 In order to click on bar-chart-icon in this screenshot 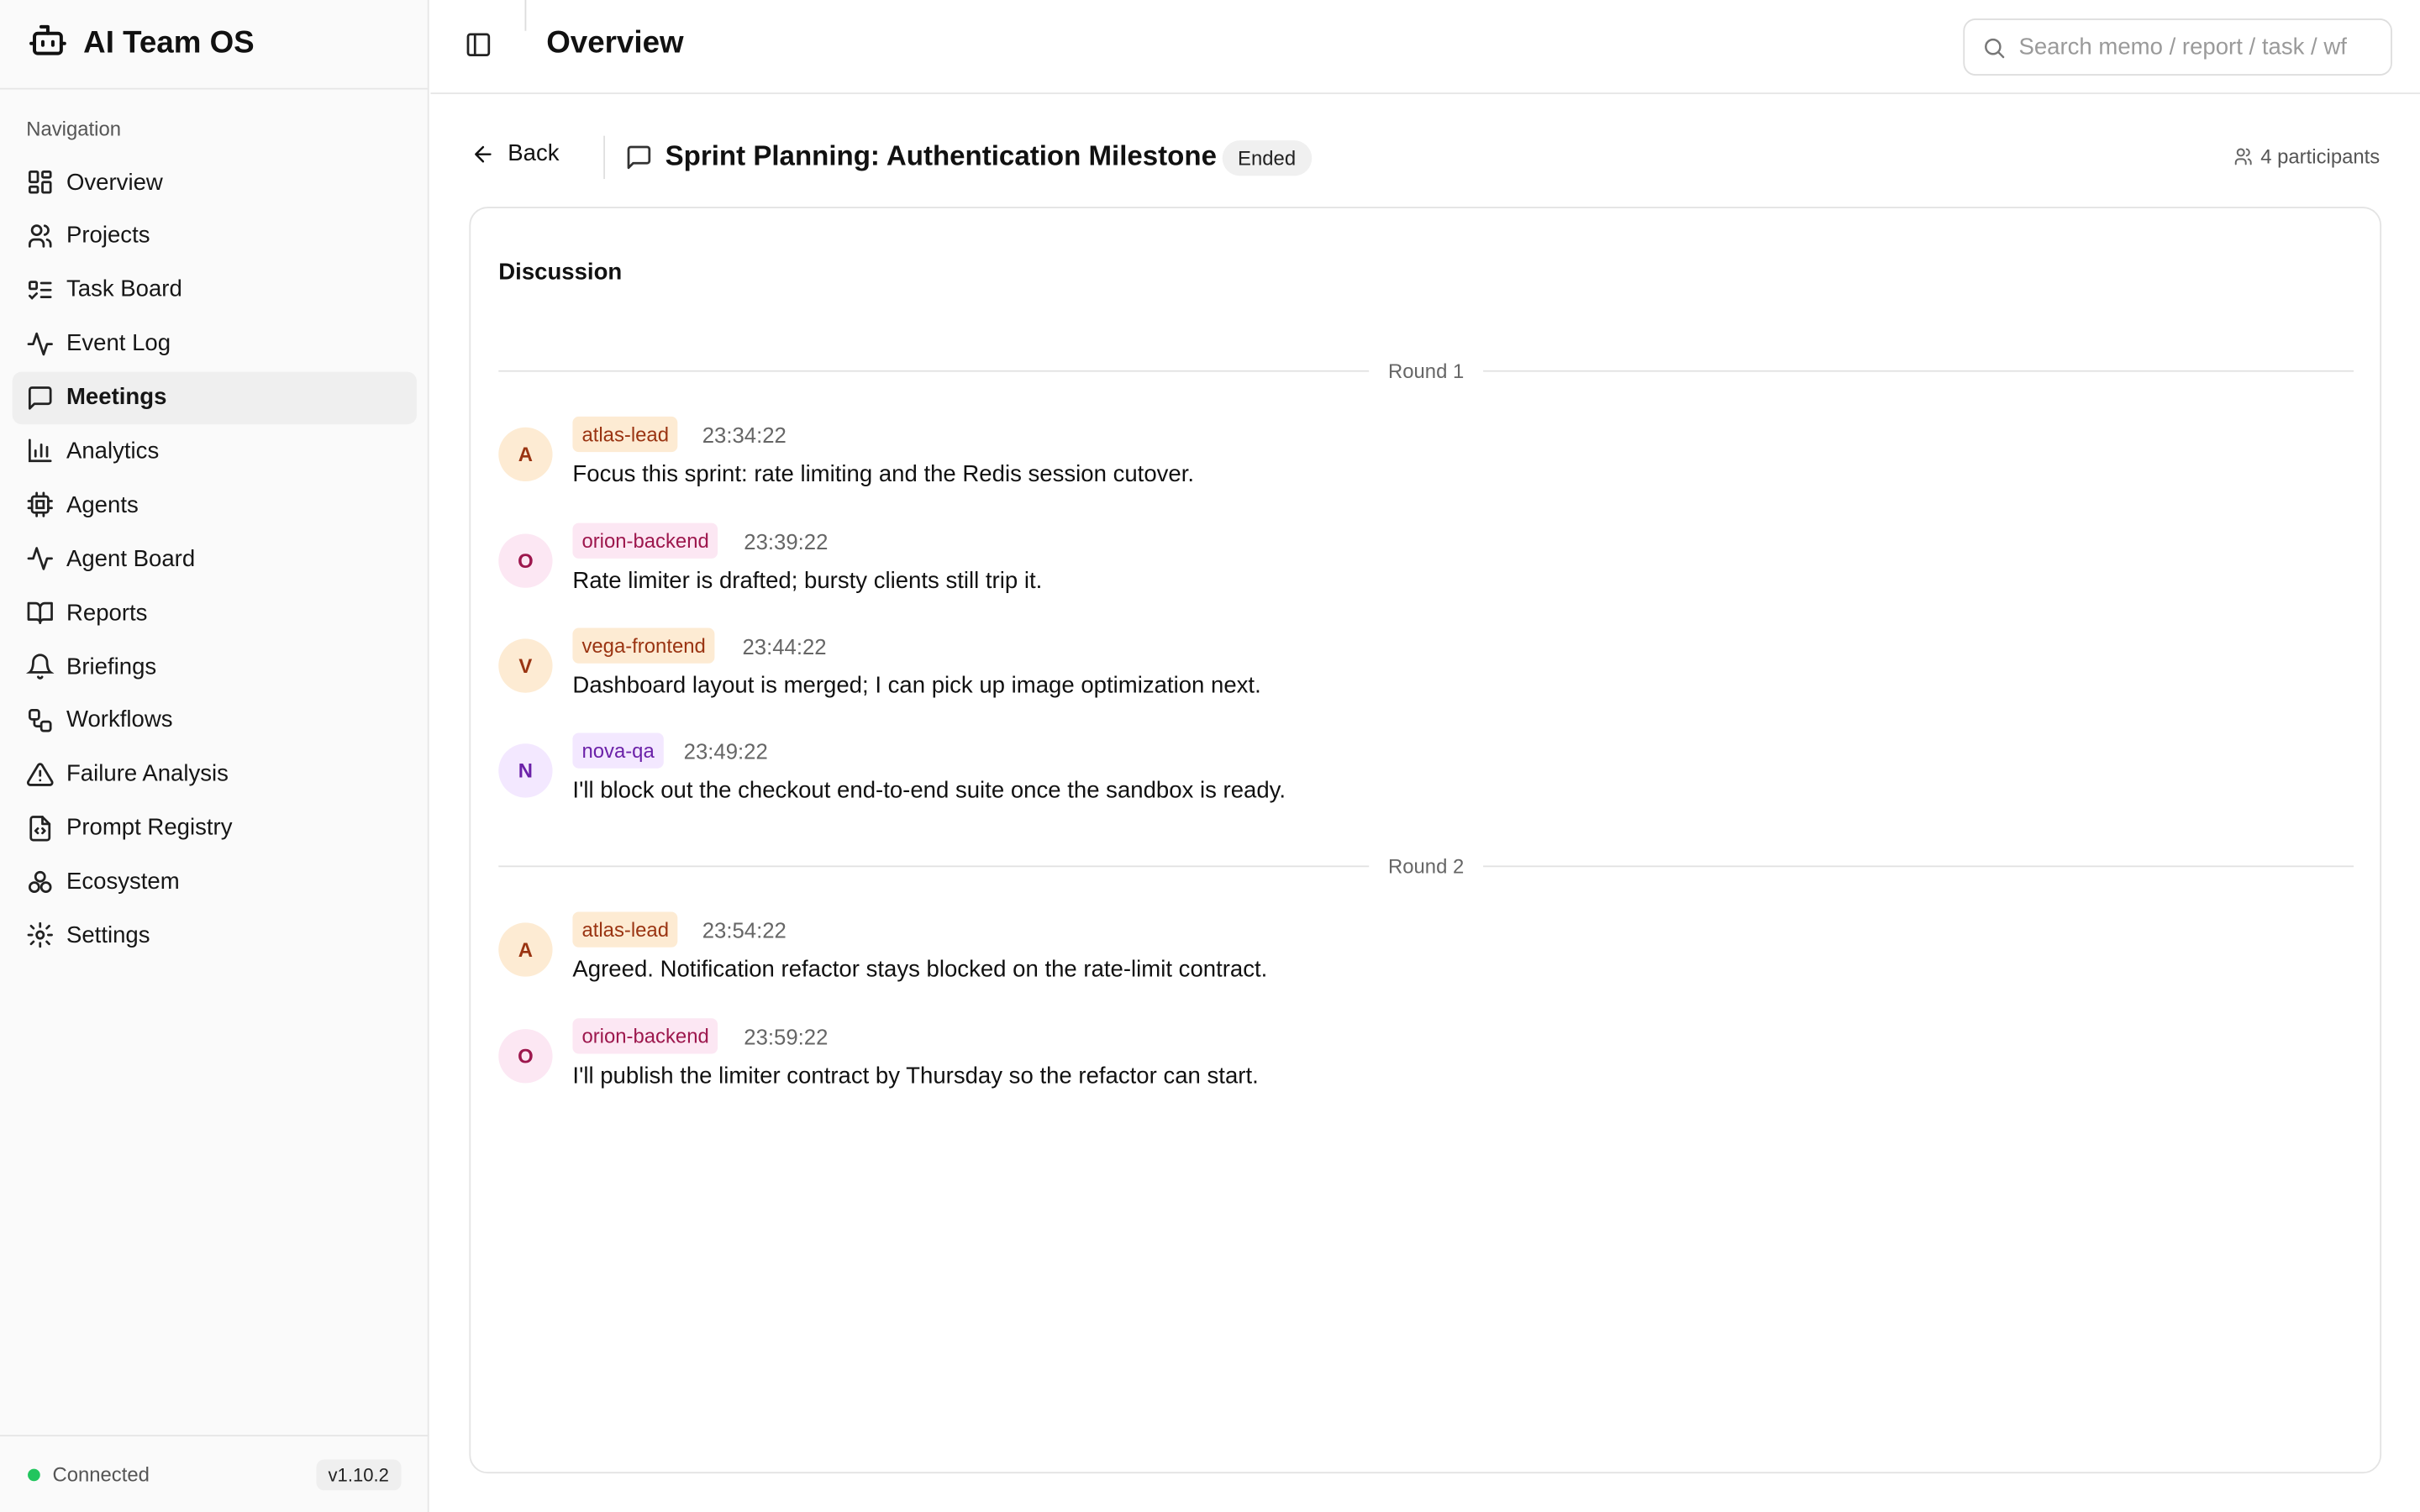, I will do `click(40, 451)`.